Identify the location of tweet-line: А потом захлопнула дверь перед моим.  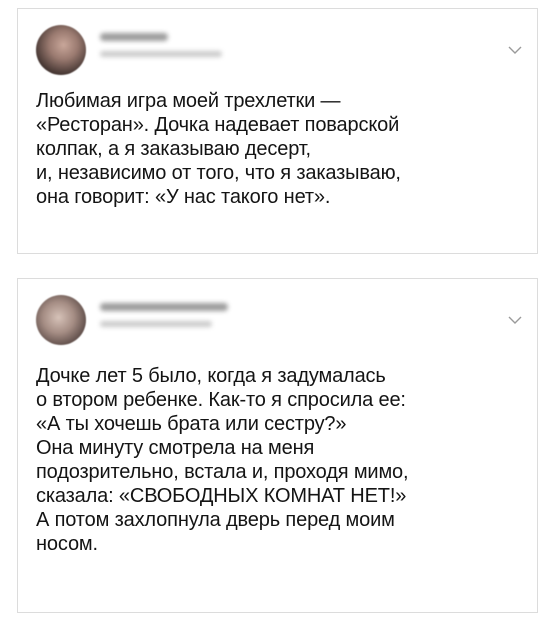
(215, 520).